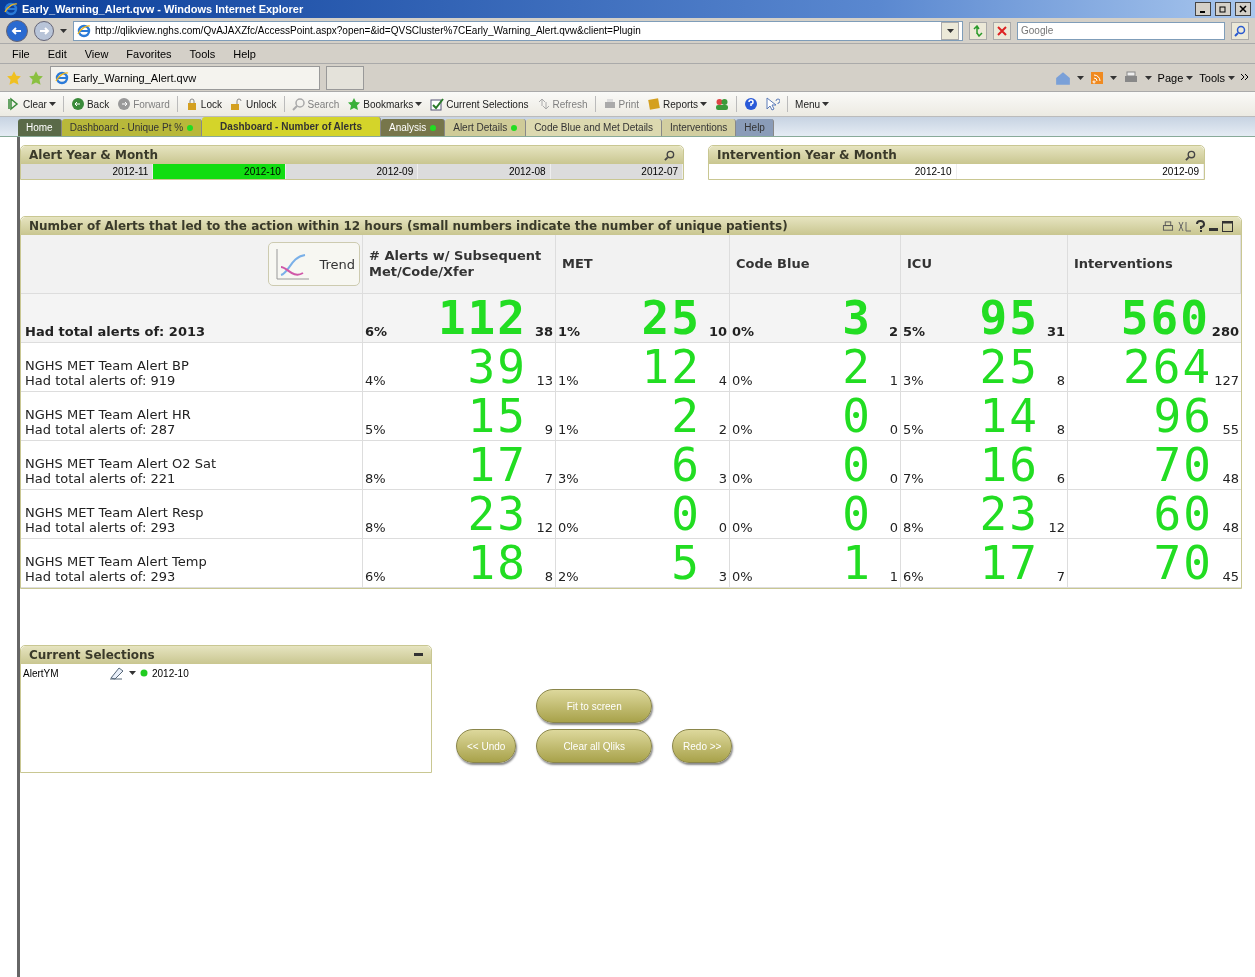 This screenshot has width=1255, height=977. I want to click on forward-arrow-icon, so click(44, 30).